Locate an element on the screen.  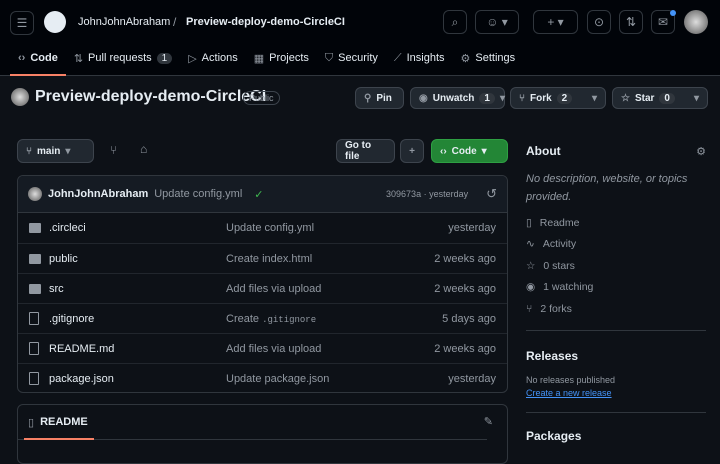
add-file-button: + is located at coordinates (412, 151).